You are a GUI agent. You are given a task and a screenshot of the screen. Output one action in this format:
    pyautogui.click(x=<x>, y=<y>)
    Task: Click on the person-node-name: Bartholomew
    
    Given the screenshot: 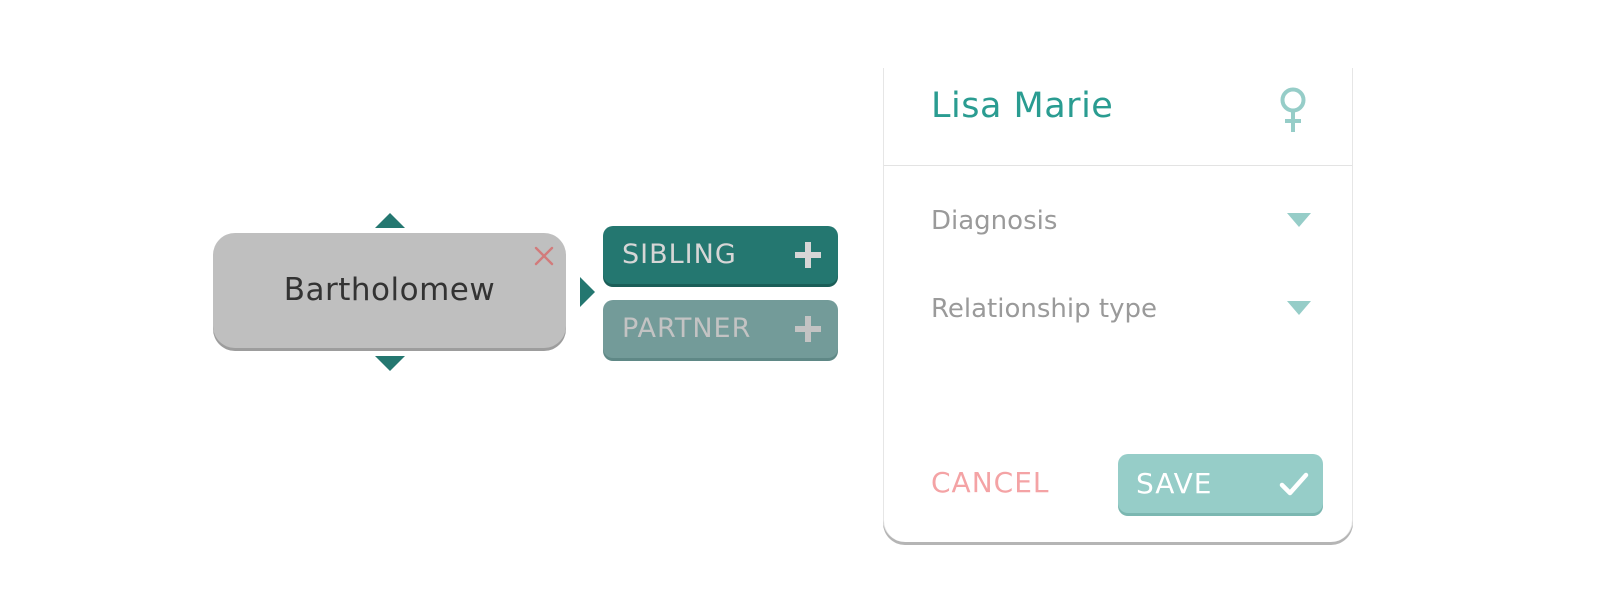 What is the action you would take?
    pyautogui.click(x=389, y=290)
    